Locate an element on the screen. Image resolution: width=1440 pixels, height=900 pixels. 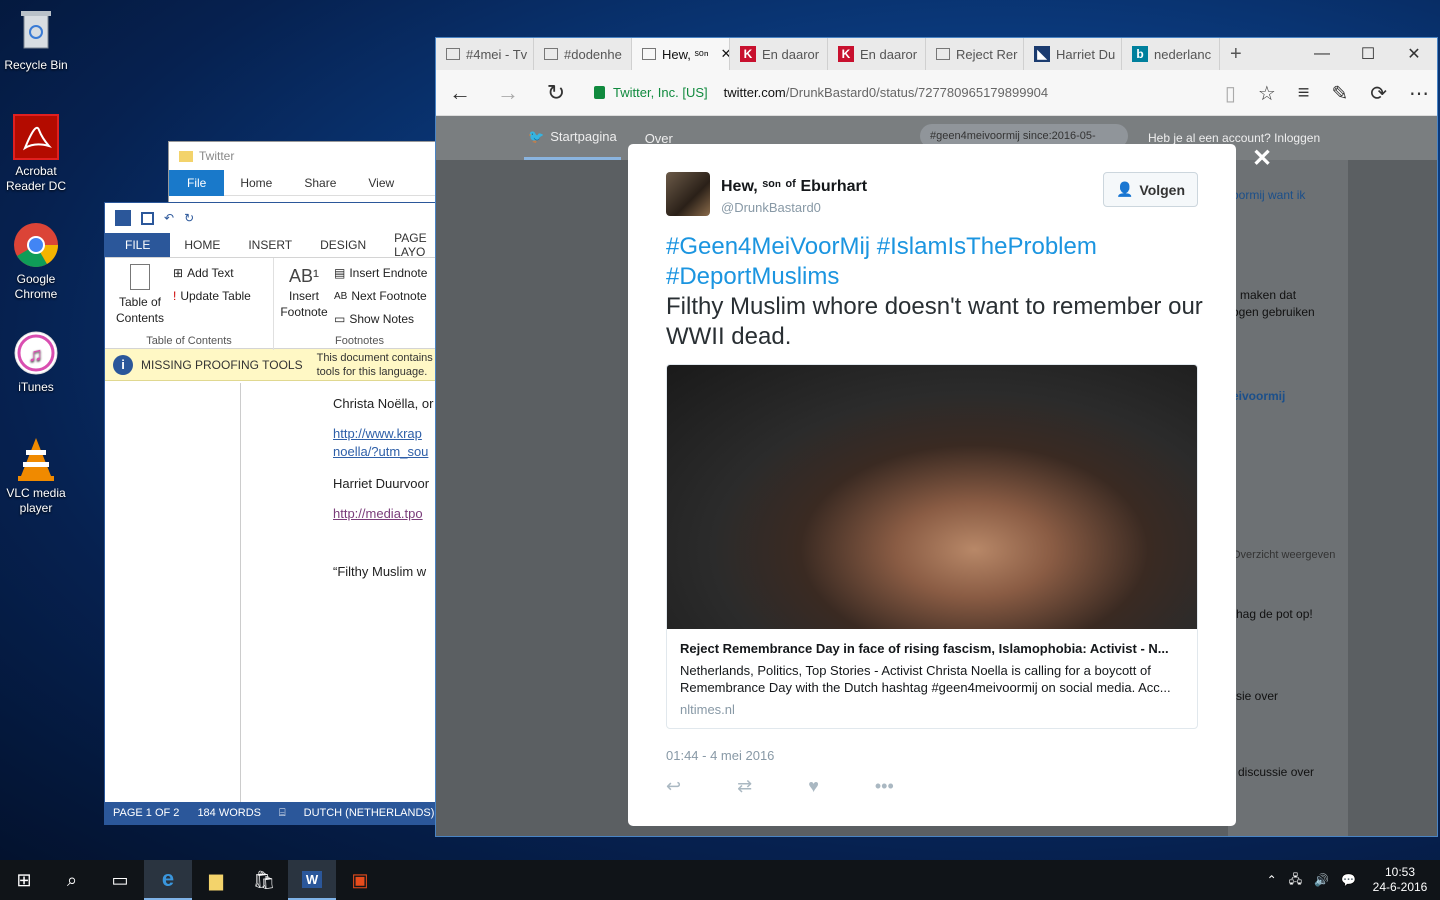
doc-link: http://media.tpo is located at coordinates (378, 514).